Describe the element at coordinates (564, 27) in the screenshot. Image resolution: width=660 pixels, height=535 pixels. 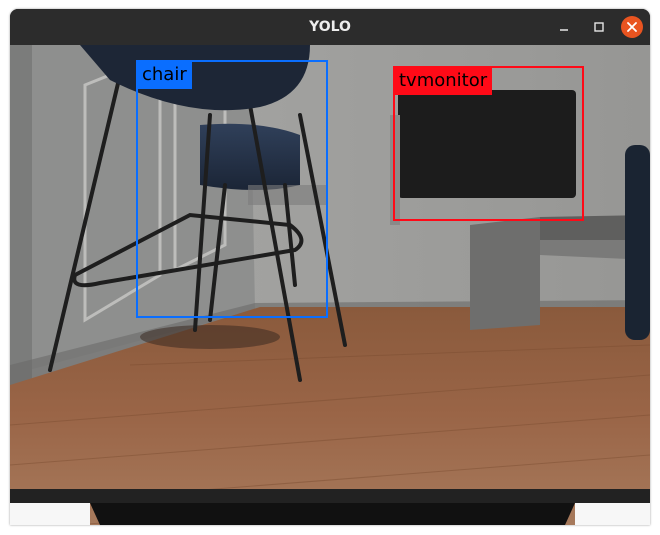
I see `minimize-button` at that location.